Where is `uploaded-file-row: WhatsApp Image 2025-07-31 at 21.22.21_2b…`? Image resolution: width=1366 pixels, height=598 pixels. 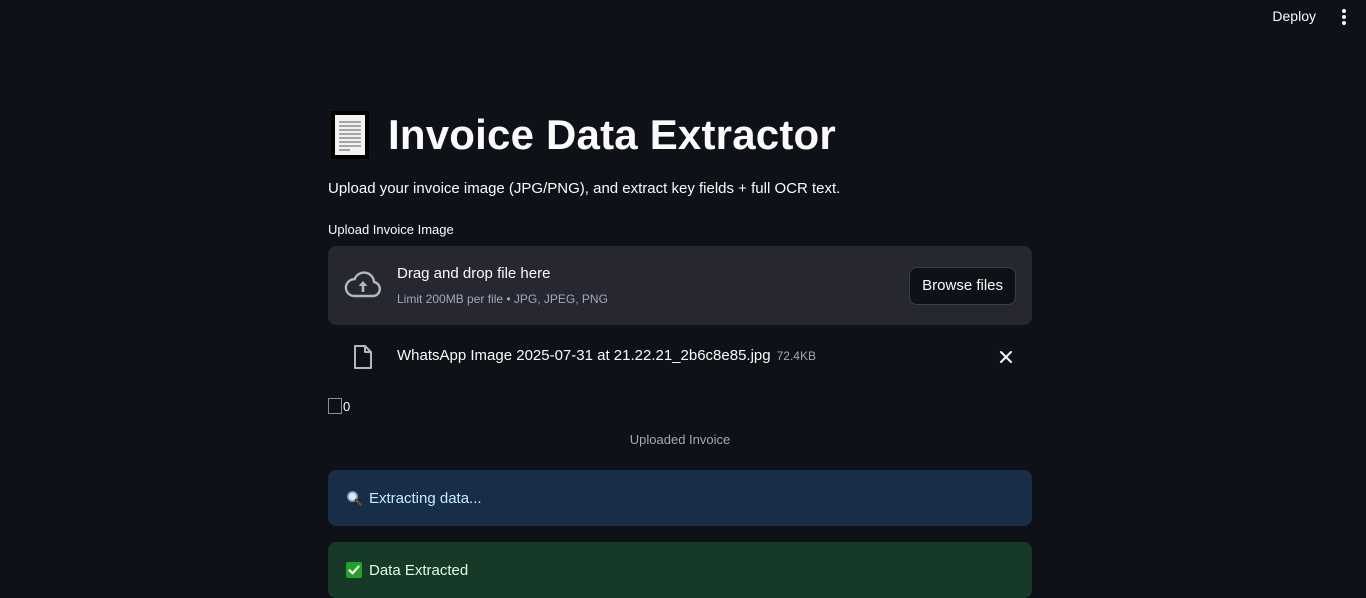 uploaded-file-row: WhatsApp Image 2025-07-31 at 21.22.21_2b… is located at coordinates (680, 357).